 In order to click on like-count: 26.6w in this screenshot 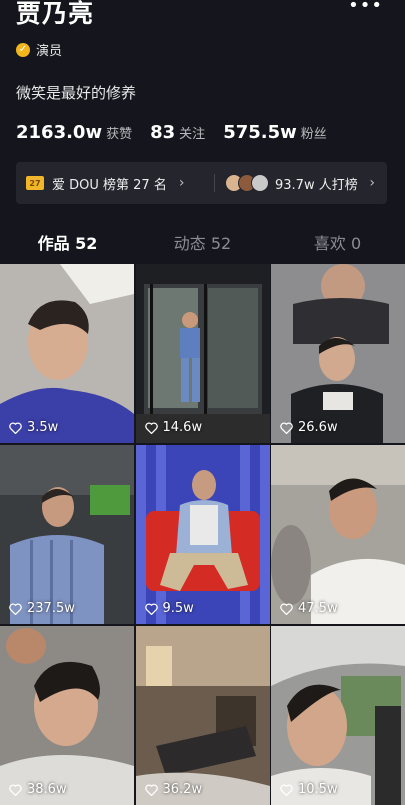, I will do `click(309, 427)`.